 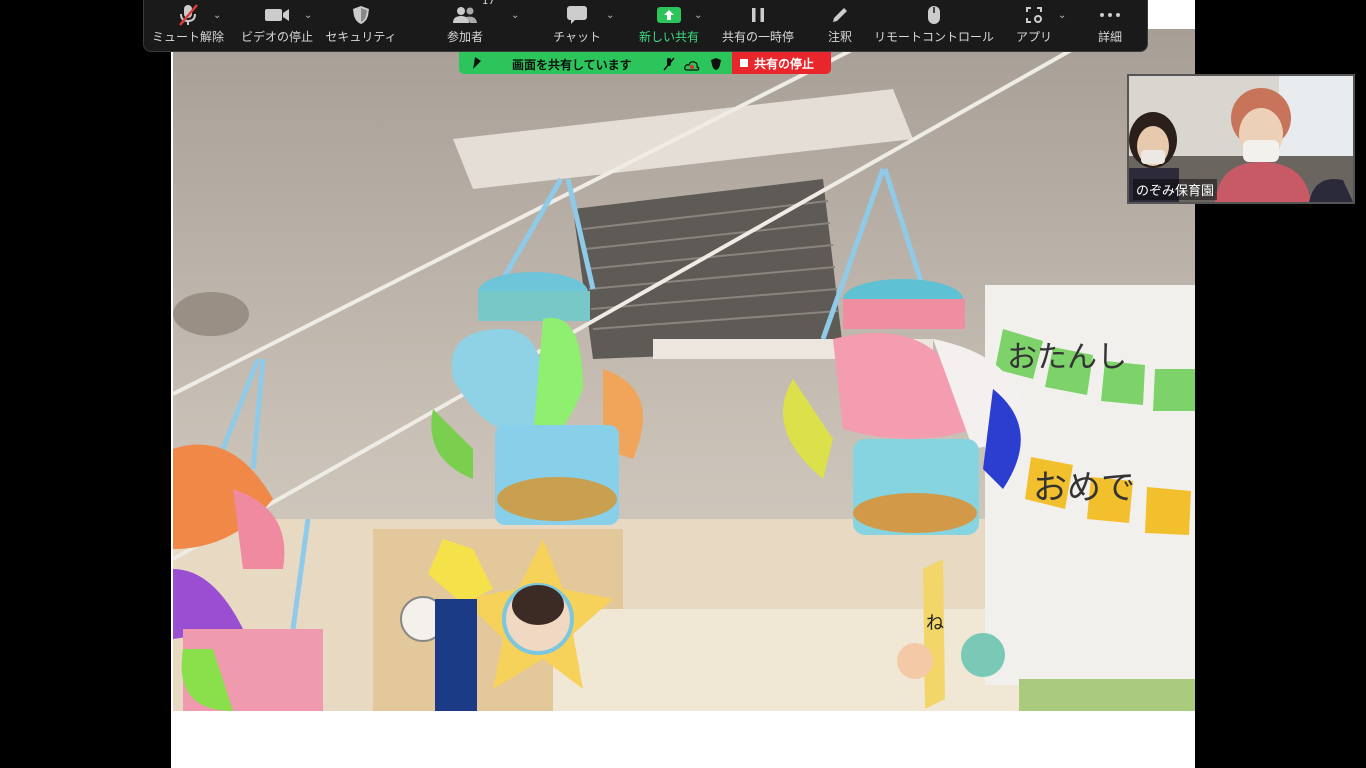 What do you see at coordinates (935, 623) in the screenshot?
I see `tag-text: ね` at bounding box center [935, 623].